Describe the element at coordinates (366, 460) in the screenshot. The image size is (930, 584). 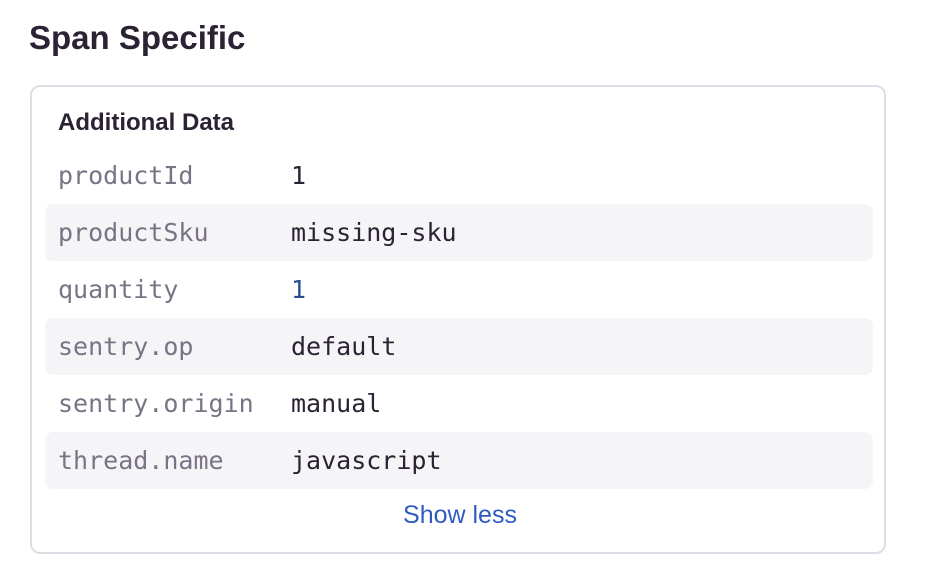
I see `kv-value: javascript` at that location.